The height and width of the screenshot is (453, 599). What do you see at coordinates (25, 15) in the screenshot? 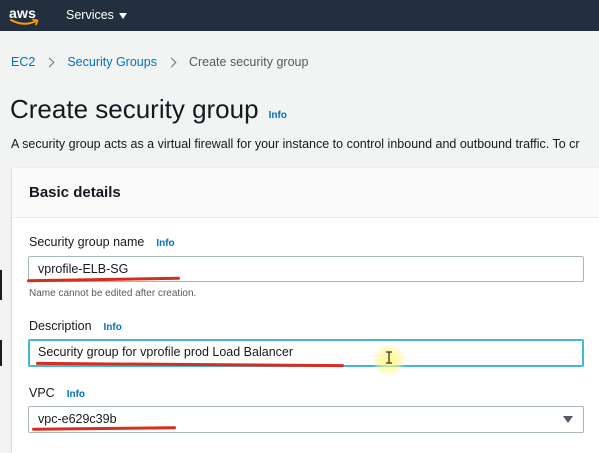
I see `aws-logo: aws` at bounding box center [25, 15].